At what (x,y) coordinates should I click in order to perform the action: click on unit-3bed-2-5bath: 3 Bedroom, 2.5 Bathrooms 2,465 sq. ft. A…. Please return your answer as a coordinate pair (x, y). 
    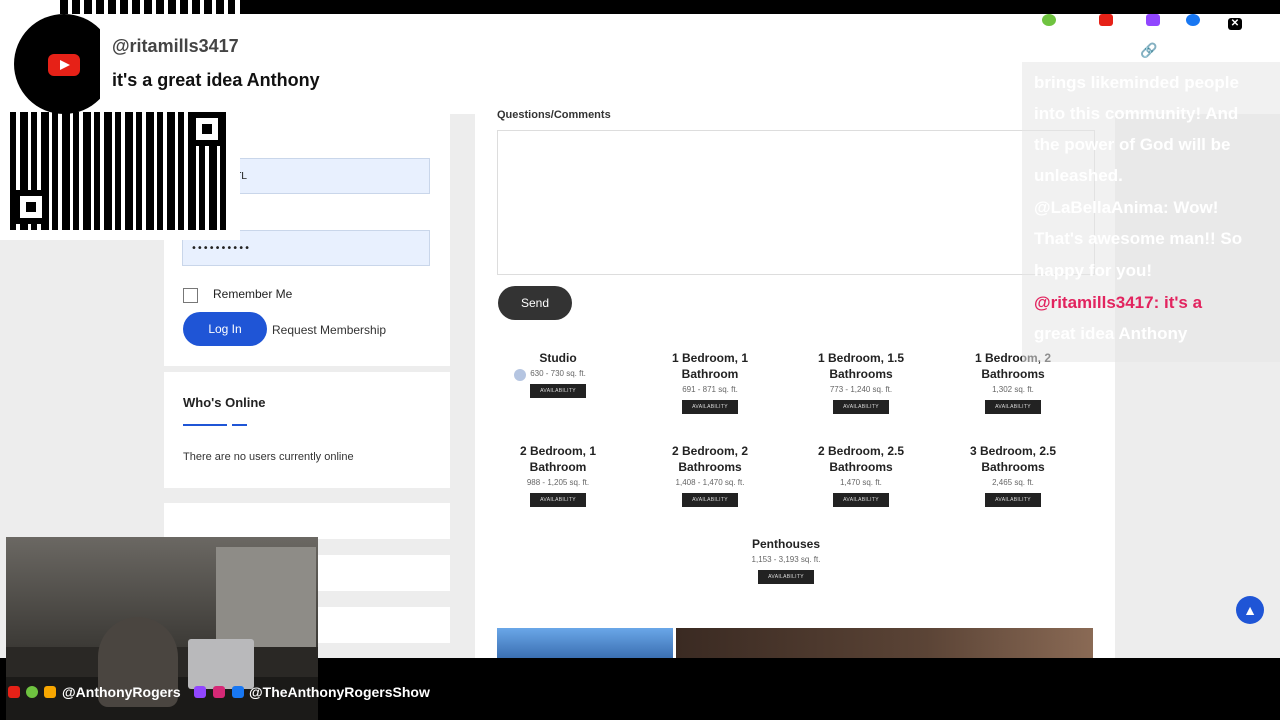
    Looking at the image, I should click on (1013, 475).